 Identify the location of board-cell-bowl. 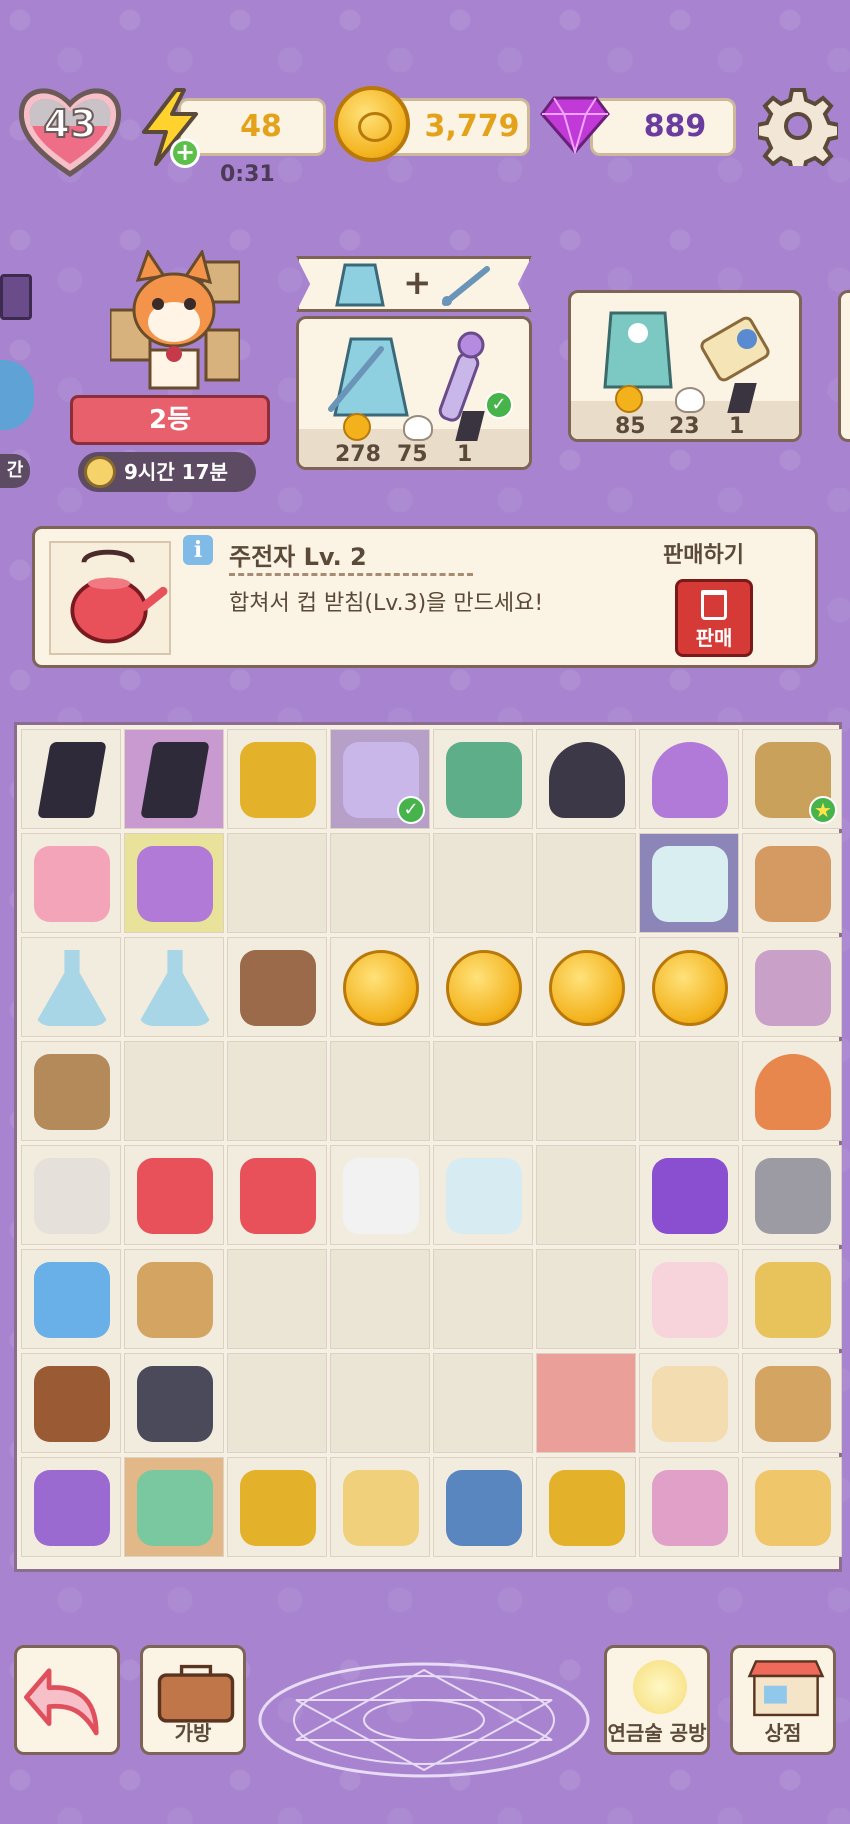
(689, 883).